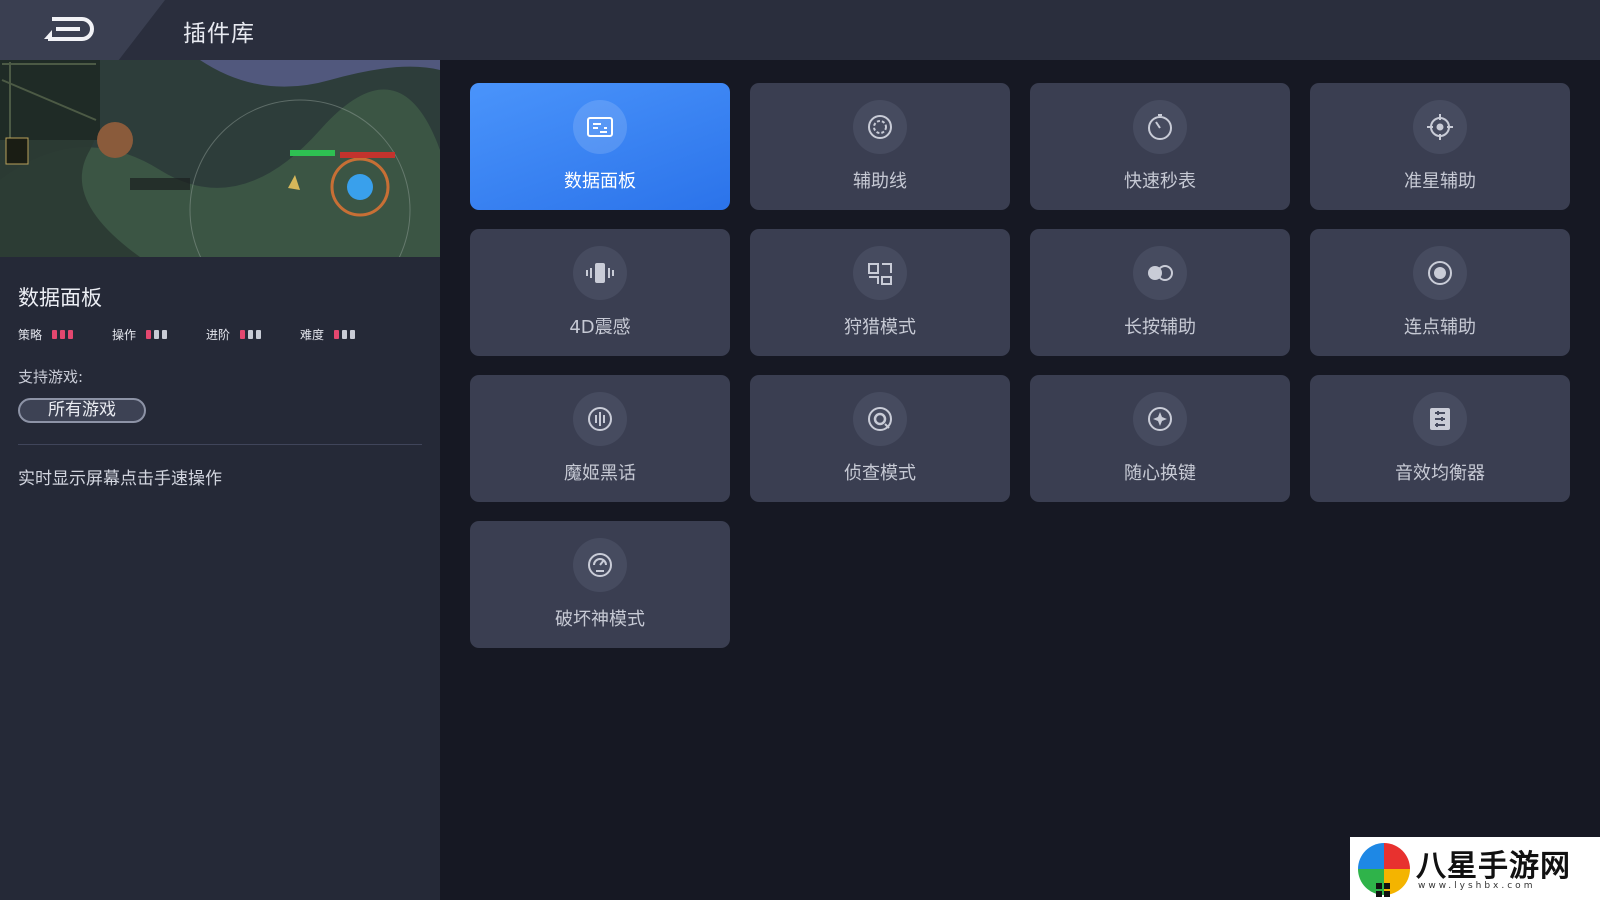 The width and height of the screenshot is (1600, 900). I want to click on plugin-description: 实时显示屏幕点击手速操作, so click(120, 479).